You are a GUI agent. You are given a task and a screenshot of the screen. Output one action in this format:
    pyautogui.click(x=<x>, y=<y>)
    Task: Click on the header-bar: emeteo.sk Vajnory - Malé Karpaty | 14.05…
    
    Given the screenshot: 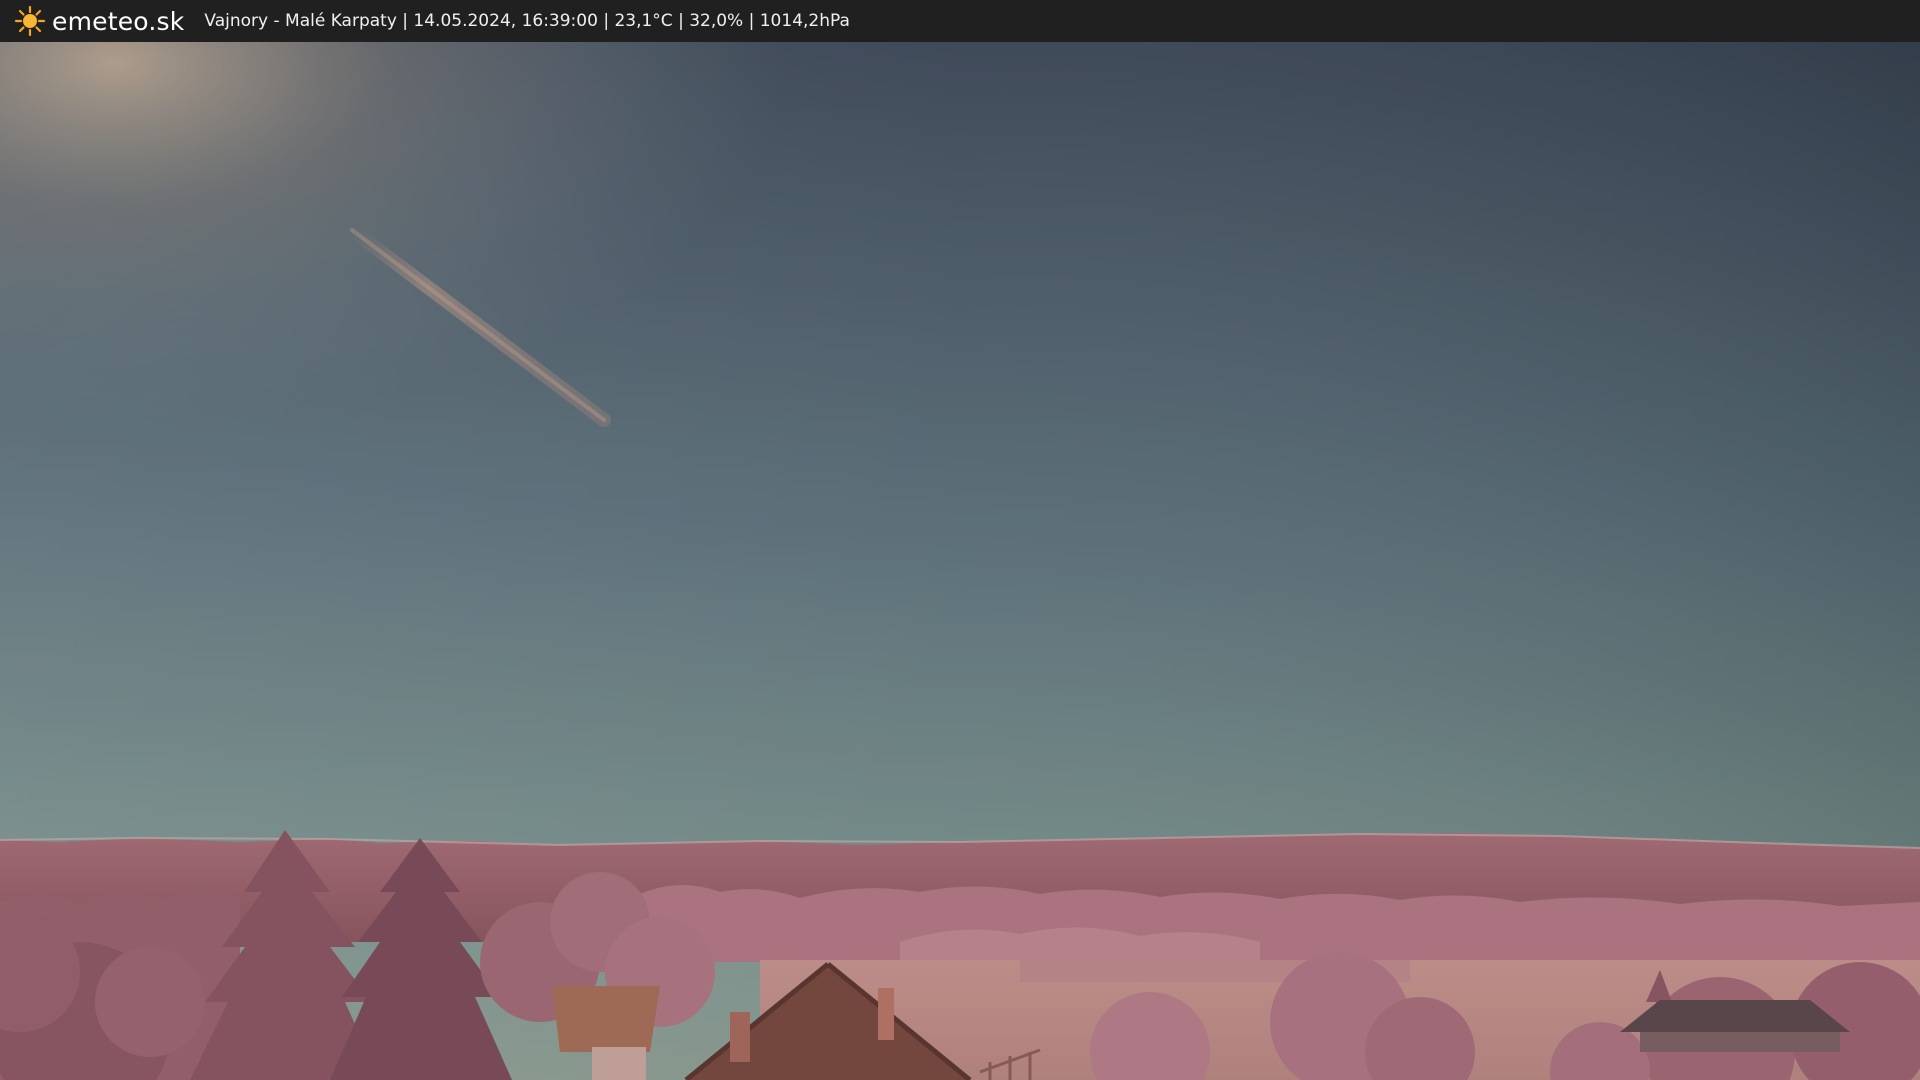 What is the action you would take?
    pyautogui.click(x=960, y=21)
    